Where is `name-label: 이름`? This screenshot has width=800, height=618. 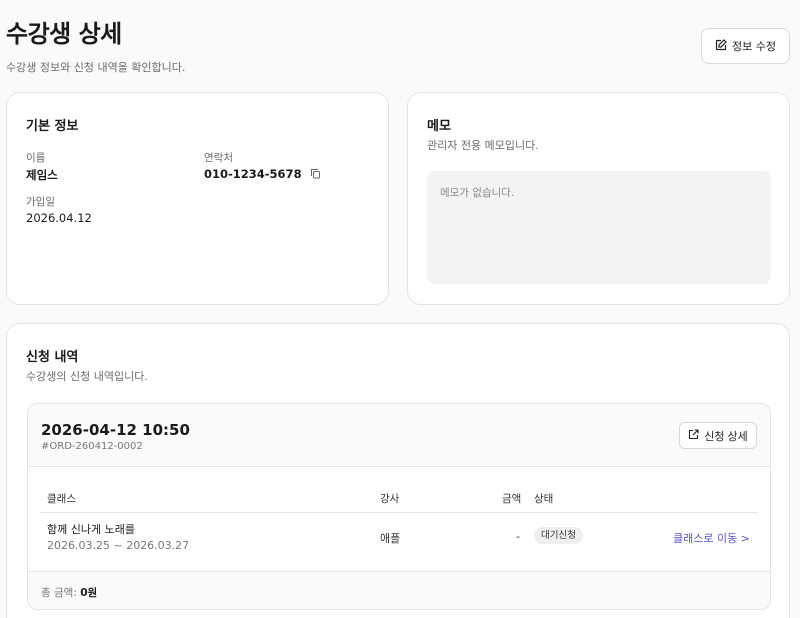
name-label: 이름 is located at coordinates (36, 158).